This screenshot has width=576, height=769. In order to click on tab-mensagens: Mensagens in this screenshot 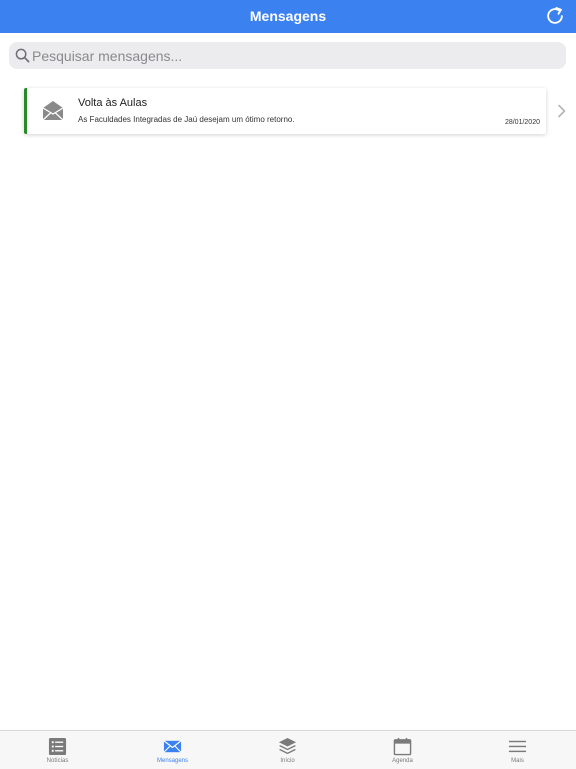, I will do `click(172, 750)`.